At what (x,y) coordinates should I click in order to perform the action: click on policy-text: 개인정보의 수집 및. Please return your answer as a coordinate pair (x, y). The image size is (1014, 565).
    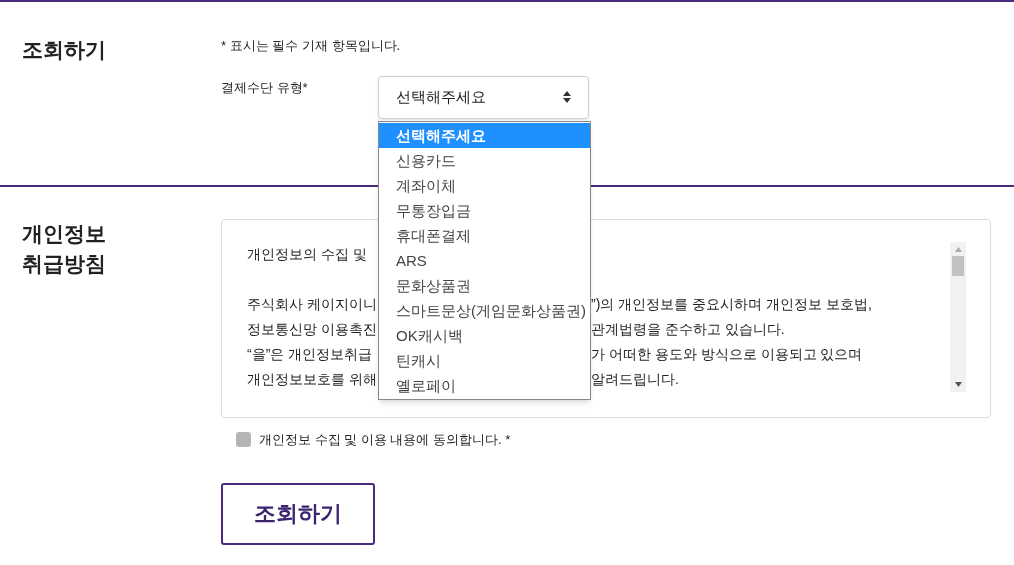
    Looking at the image, I should click on (307, 254).